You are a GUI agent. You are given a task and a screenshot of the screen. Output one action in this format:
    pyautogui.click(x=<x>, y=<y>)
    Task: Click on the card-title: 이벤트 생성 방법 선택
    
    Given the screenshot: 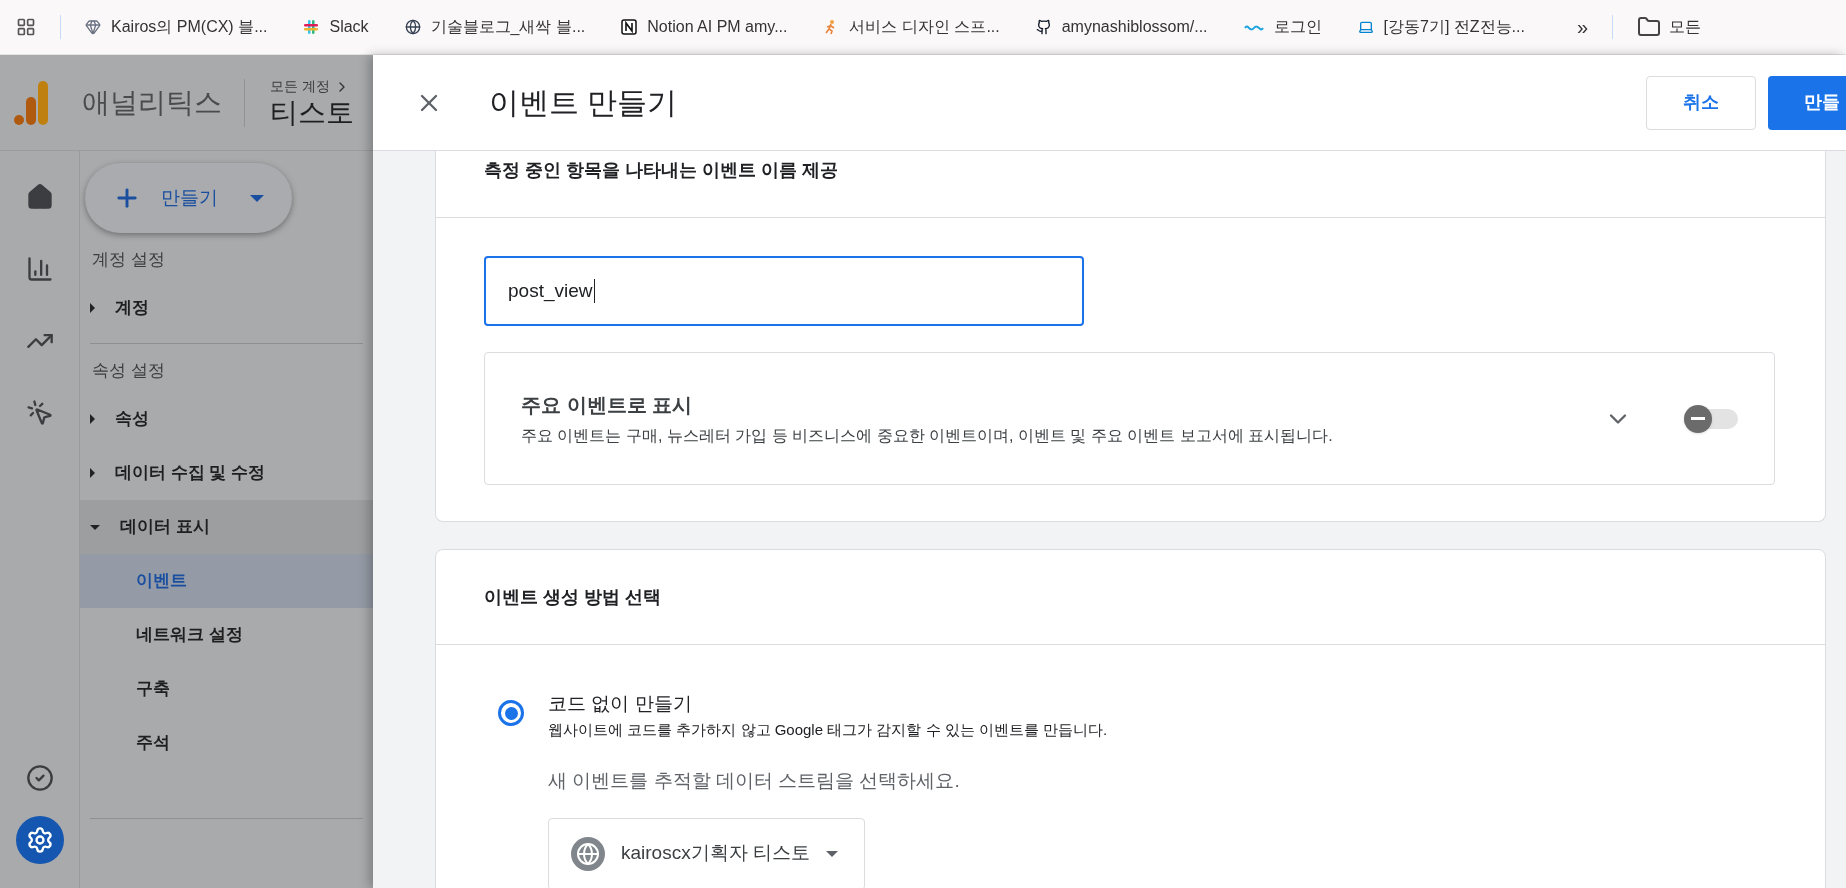 What is the action you would take?
    pyautogui.click(x=1130, y=597)
    